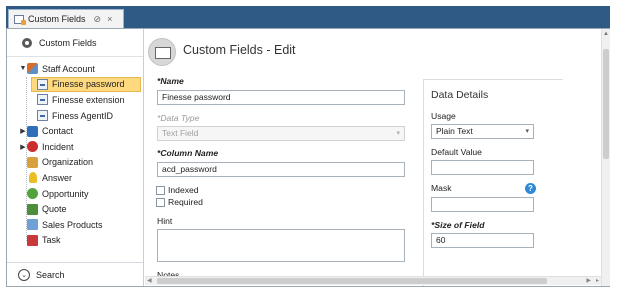 The width and height of the screenshot is (622, 297). Describe the element at coordinates (458, 225) in the screenshot. I see `size-of-field-label: *Size of Field` at that location.